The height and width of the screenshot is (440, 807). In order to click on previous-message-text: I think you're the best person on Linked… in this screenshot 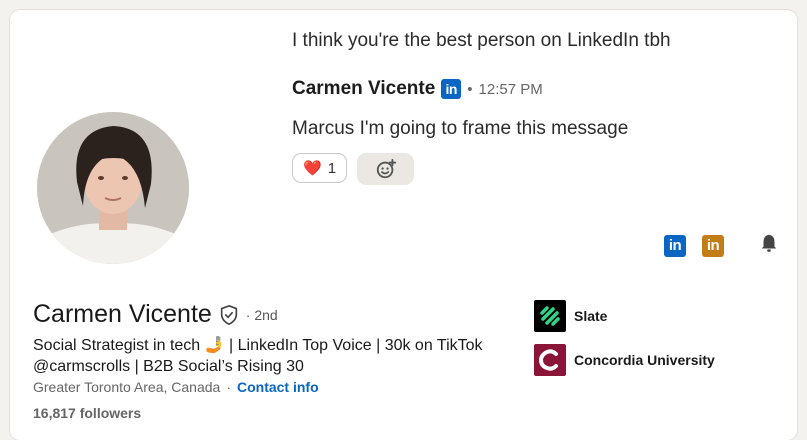, I will do `click(481, 40)`.